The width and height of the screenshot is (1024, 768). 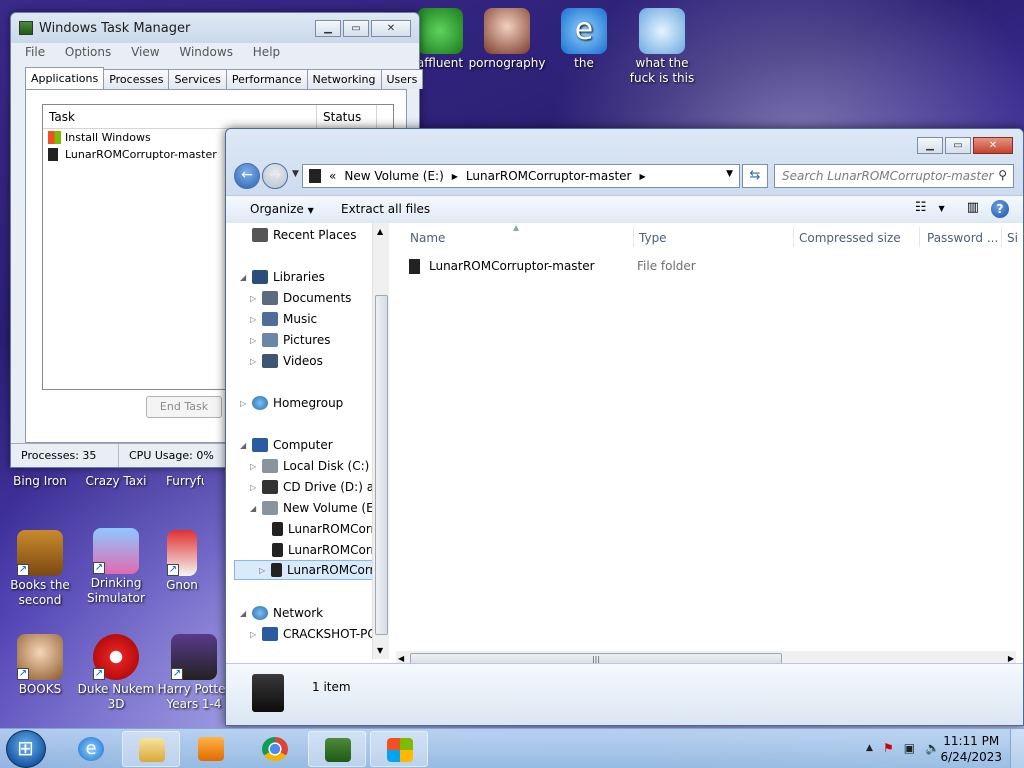 What do you see at coordinates (313, 634) in the screenshot?
I see `nav-crackshot-pc: ▷ CRACKSHOT-PC` at bounding box center [313, 634].